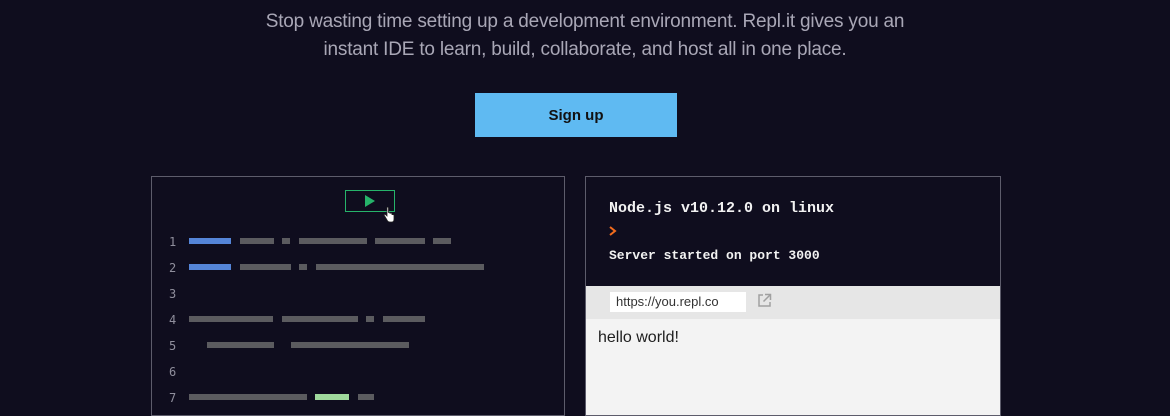 This screenshot has width=1170, height=416. What do you see at coordinates (793, 367) in the screenshot?
I see `browser-viewport: hello world!` at bounding box center [793, 367].